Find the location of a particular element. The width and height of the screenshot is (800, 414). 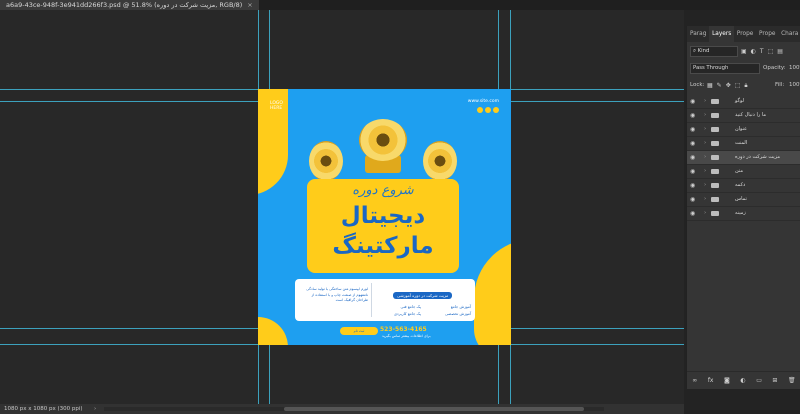

layers-footer: ∞ fx ◙ ◐ ▭ ⊞ 🗑︎ is located at coordinates (743, 380).